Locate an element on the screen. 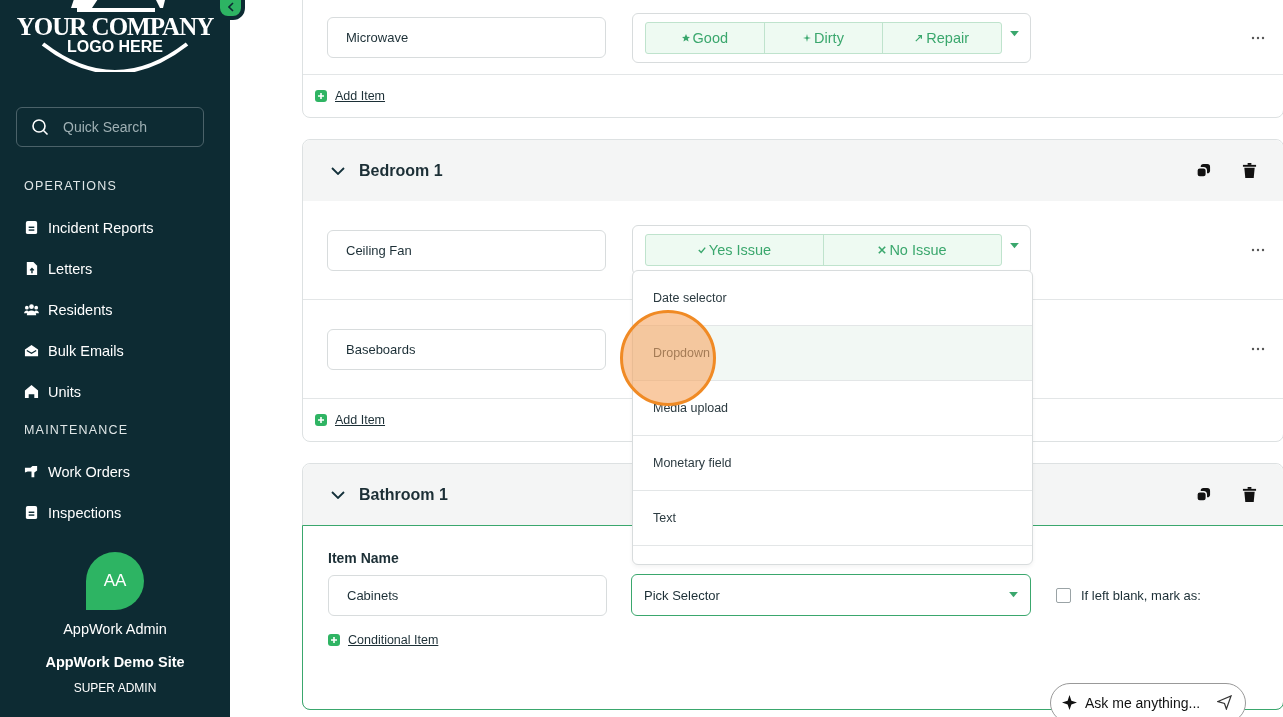  user-role: SUPER ADMIN is located at coordinates (115, 688).